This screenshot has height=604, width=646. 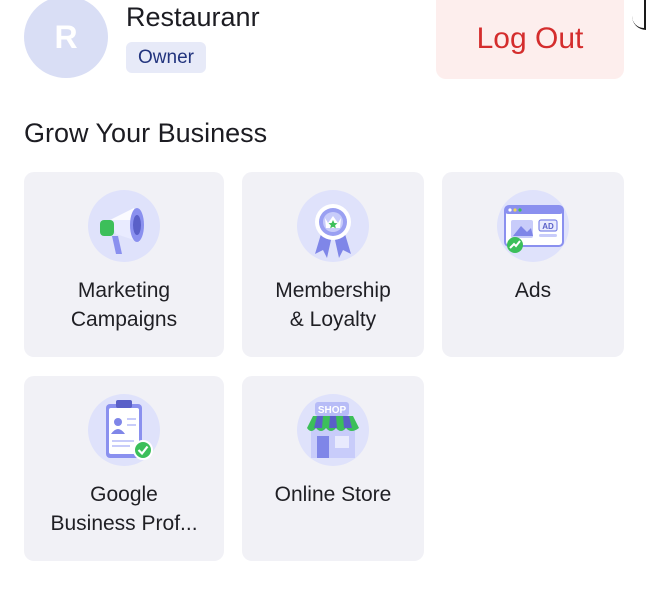 What do you see at coordinates (124, 226) in the screenshot?
I see `megaphone-icon` at bounding box center [124, 226].